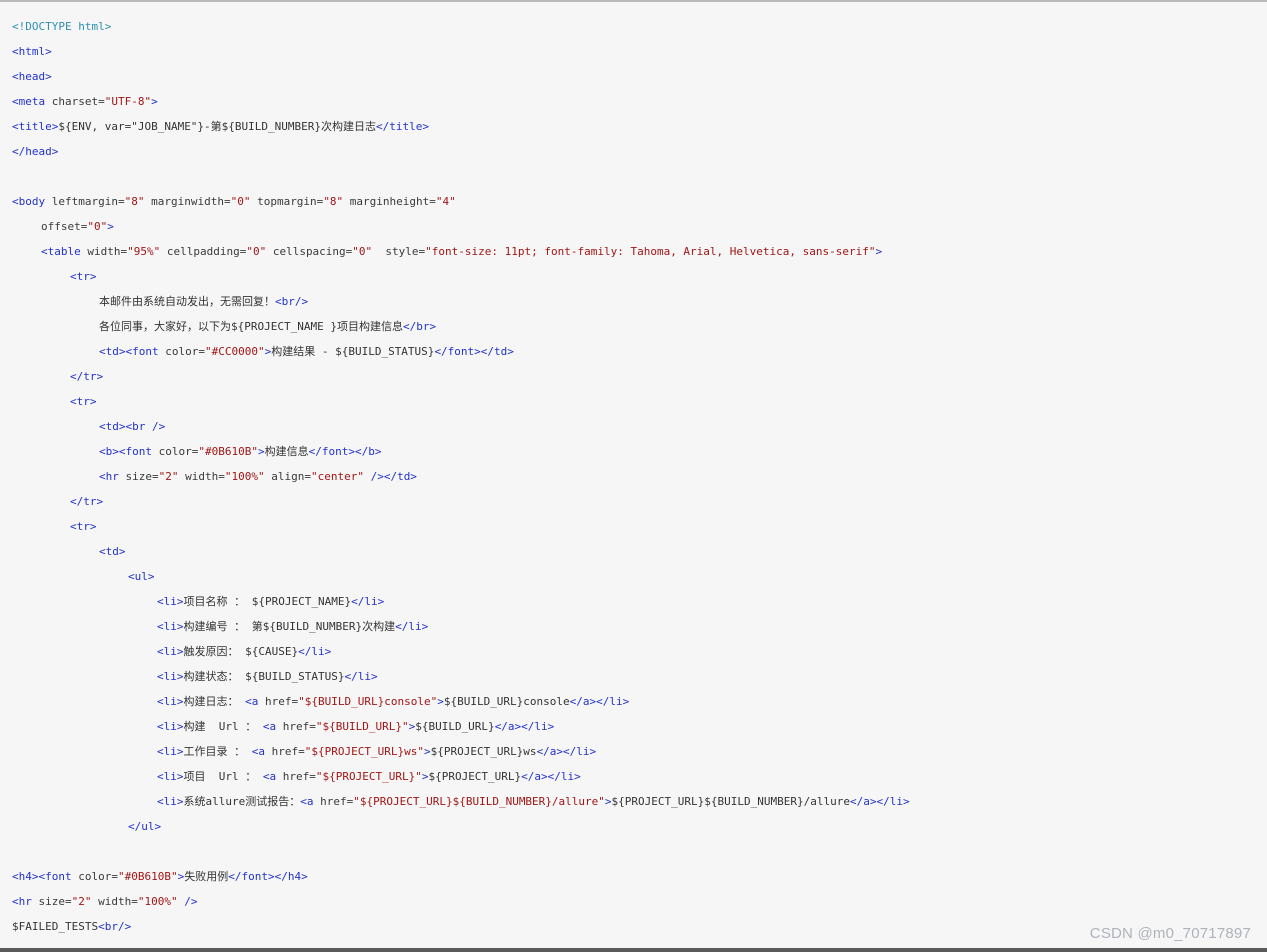 The image size is (1267, 952). Describe the element at coordinates (83, 526) in the screenshot. I see `code-token: <tr>` at that location.